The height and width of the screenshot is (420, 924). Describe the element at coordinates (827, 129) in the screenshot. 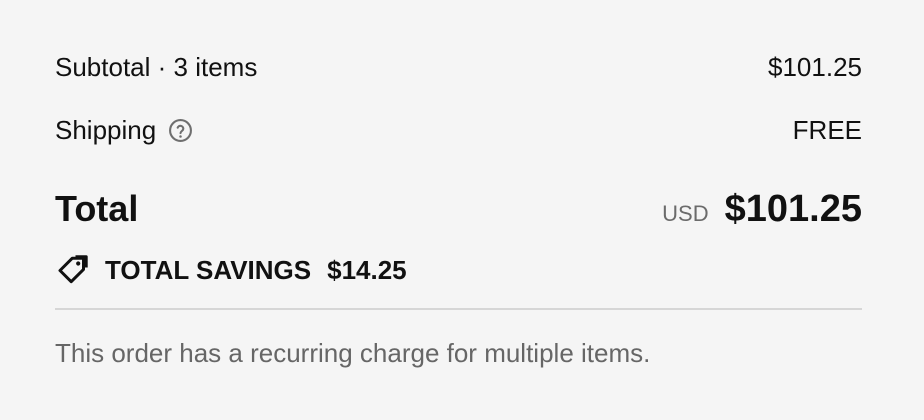

I see `shipping-value: FREE` at that location.